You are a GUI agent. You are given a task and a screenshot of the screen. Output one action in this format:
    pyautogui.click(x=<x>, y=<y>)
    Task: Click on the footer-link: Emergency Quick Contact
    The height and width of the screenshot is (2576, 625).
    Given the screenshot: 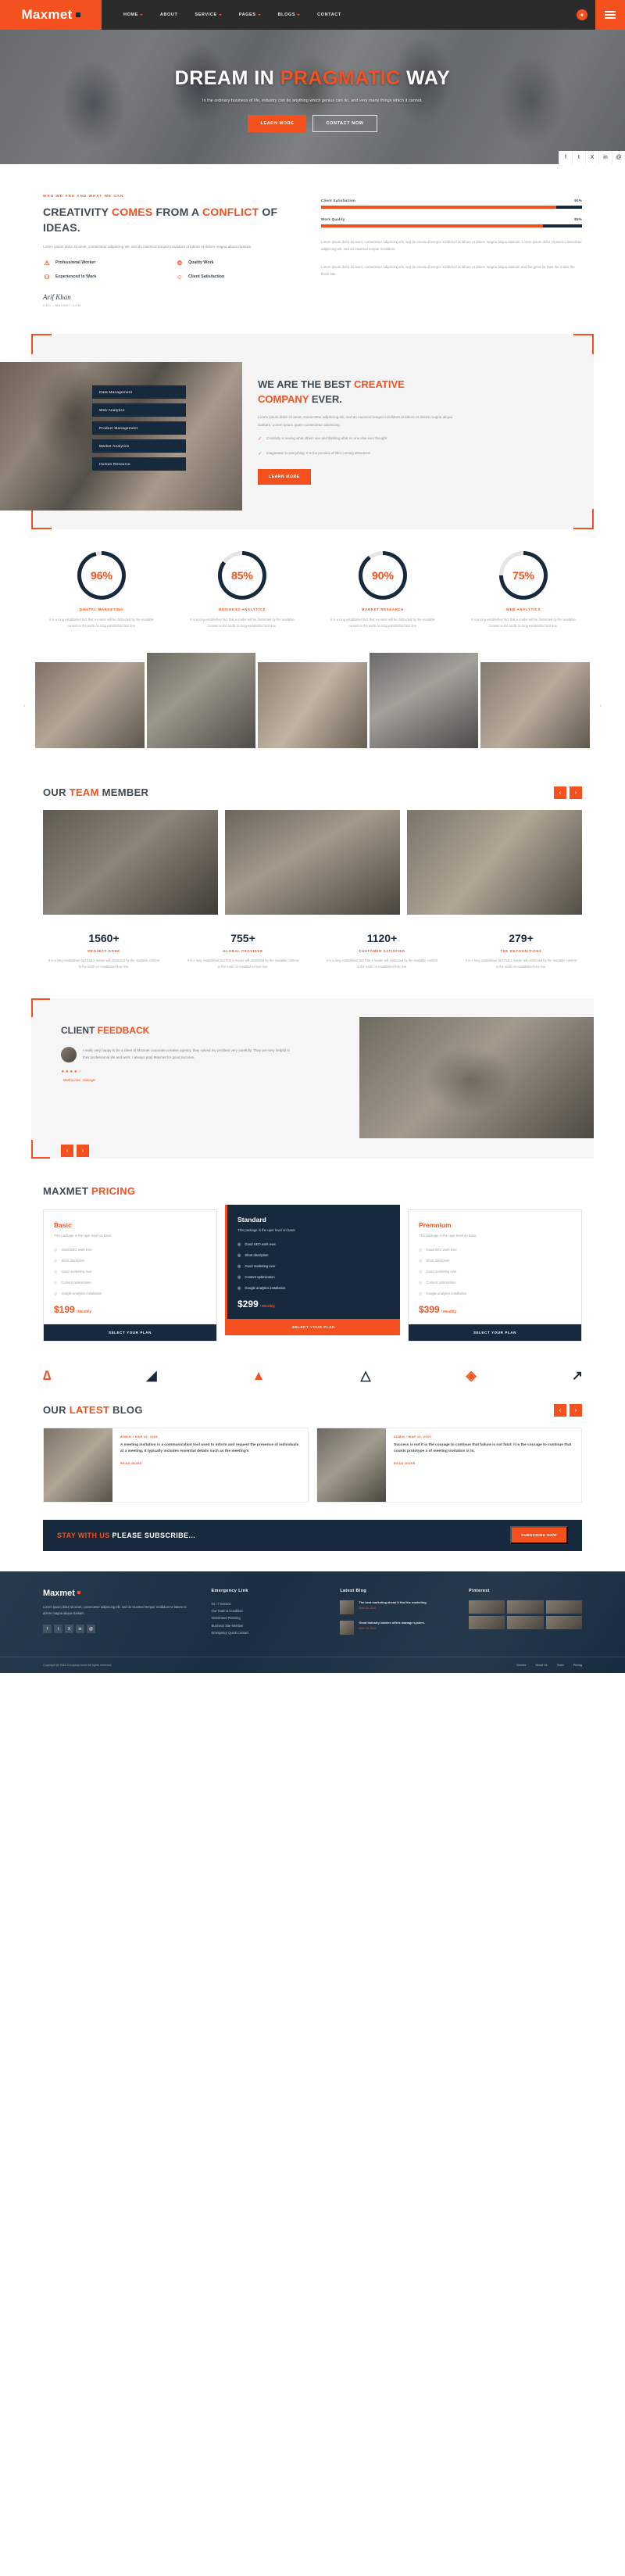 What is the action you would take?
    pyautogui.click(x=268, y=1632)
    